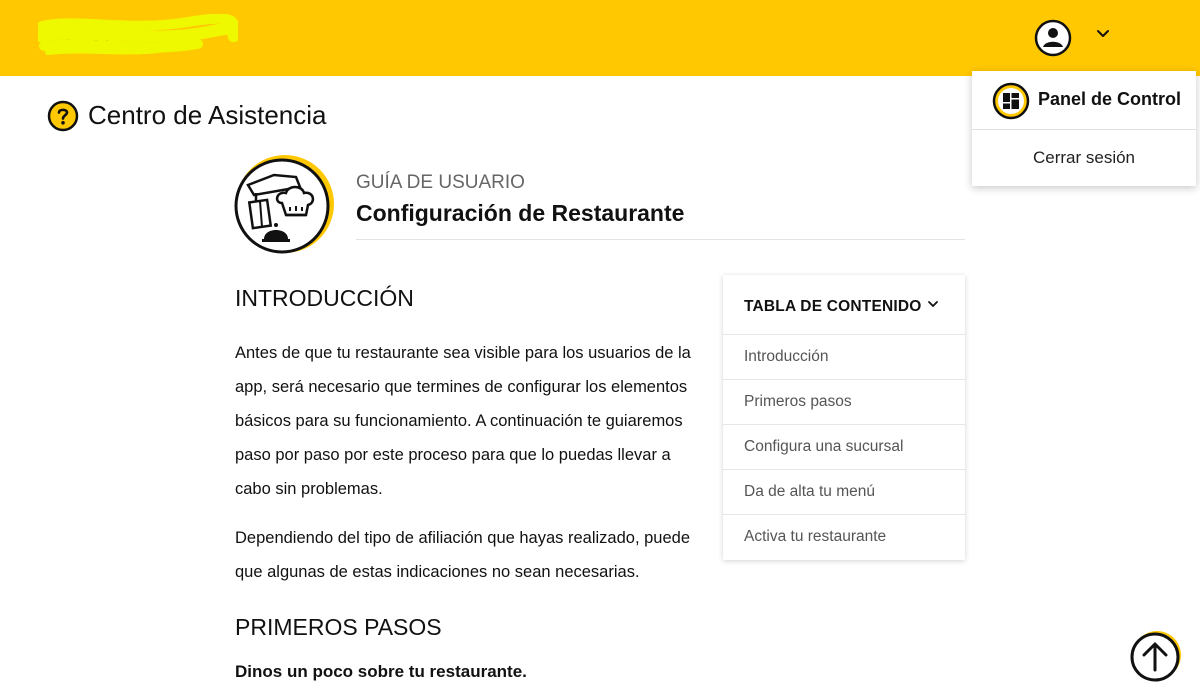 Image resolution: width=1200 pixels, height=700 pixels. I want to click on toc-title: TABLA DE CONTENIDO, so click(833, 306).